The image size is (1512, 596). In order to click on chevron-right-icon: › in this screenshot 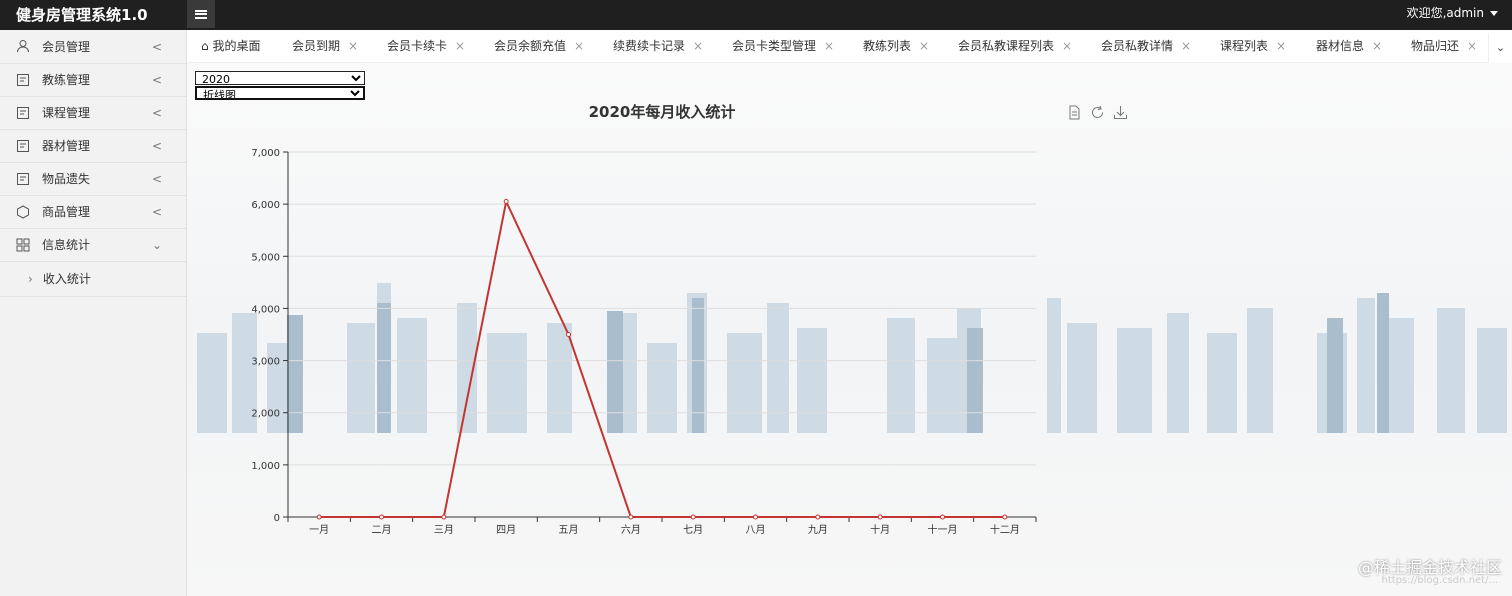, I will do `click(30, 279)`.